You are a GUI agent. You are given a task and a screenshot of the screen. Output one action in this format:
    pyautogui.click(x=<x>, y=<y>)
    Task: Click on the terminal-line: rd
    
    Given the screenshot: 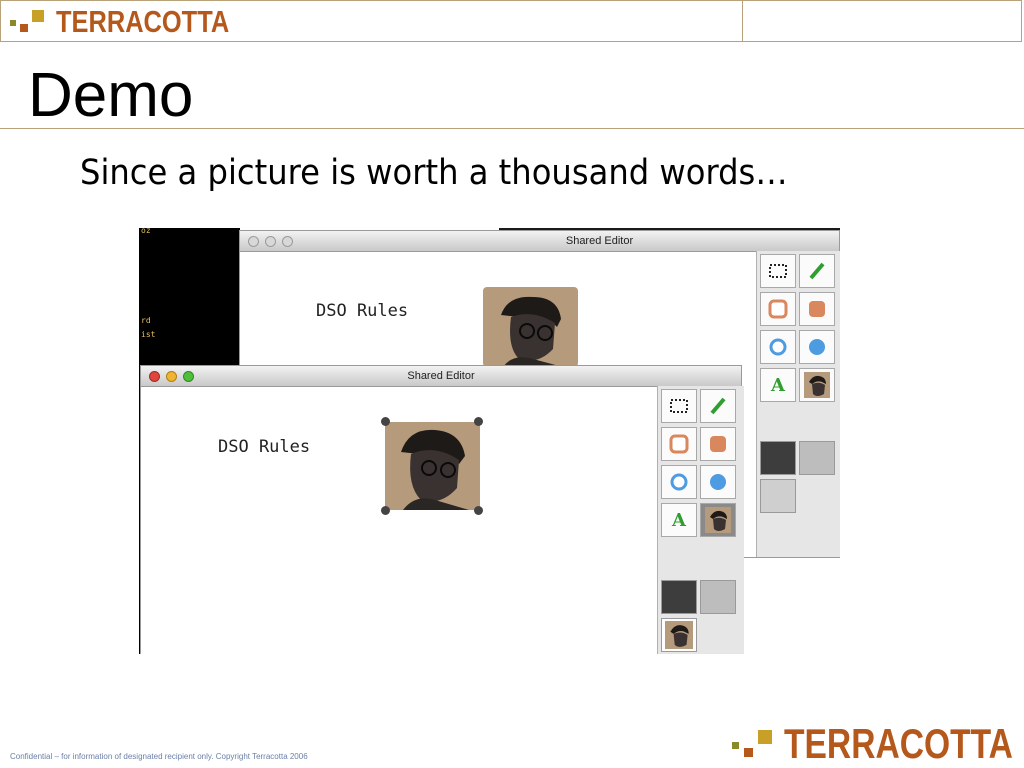 What is the action you would take?
    pyautogui.click(x=146, y=320)
    